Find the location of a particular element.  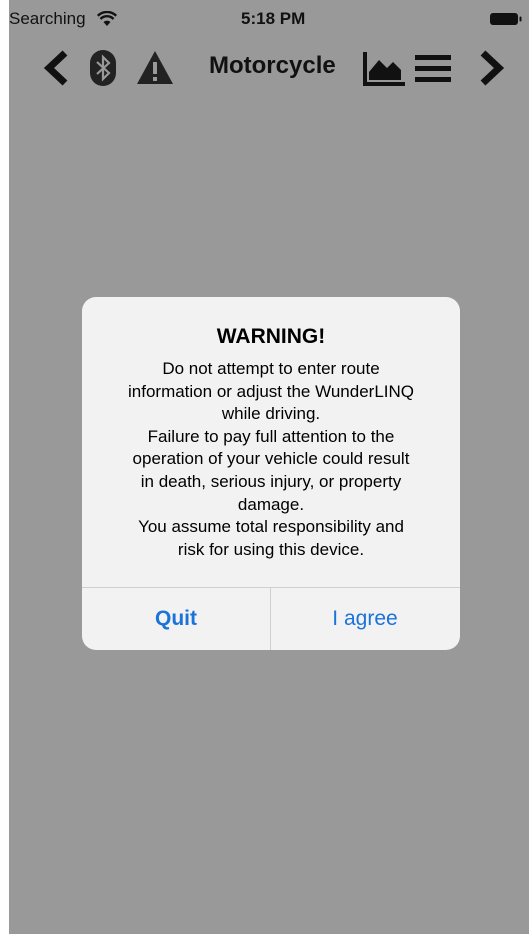

chart-icon is located at coordinates (384, 68).